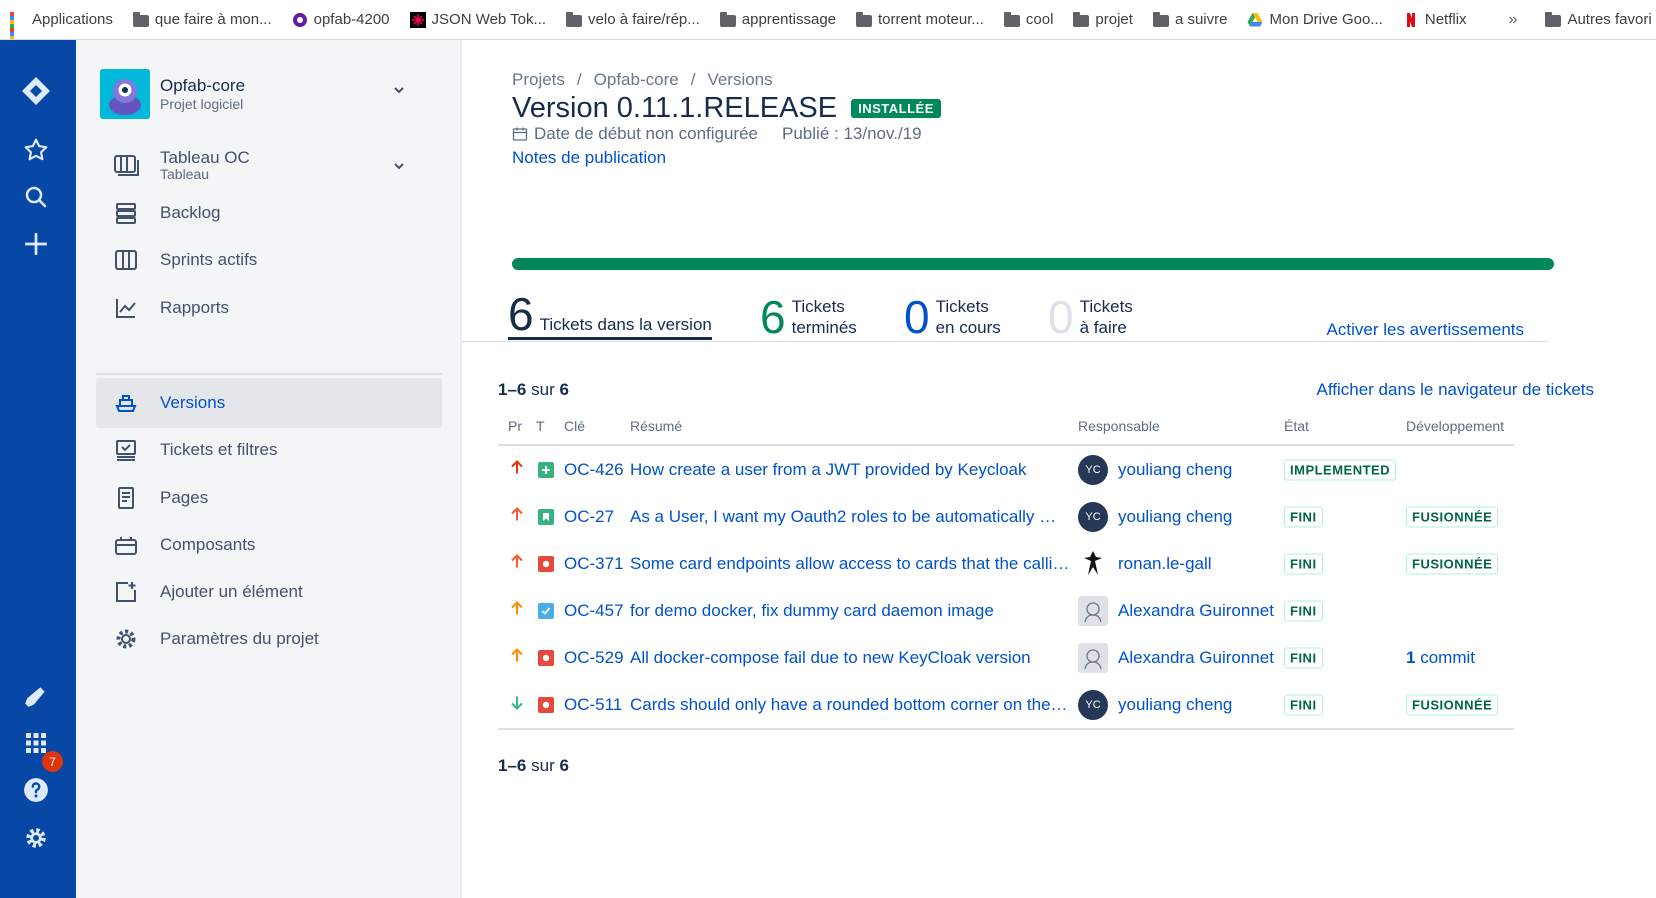  I want to click on bookmark-folder: apprentissage, so click(777, 19).